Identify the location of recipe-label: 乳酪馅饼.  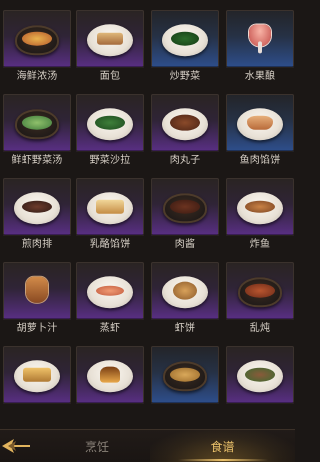
(110, 244).